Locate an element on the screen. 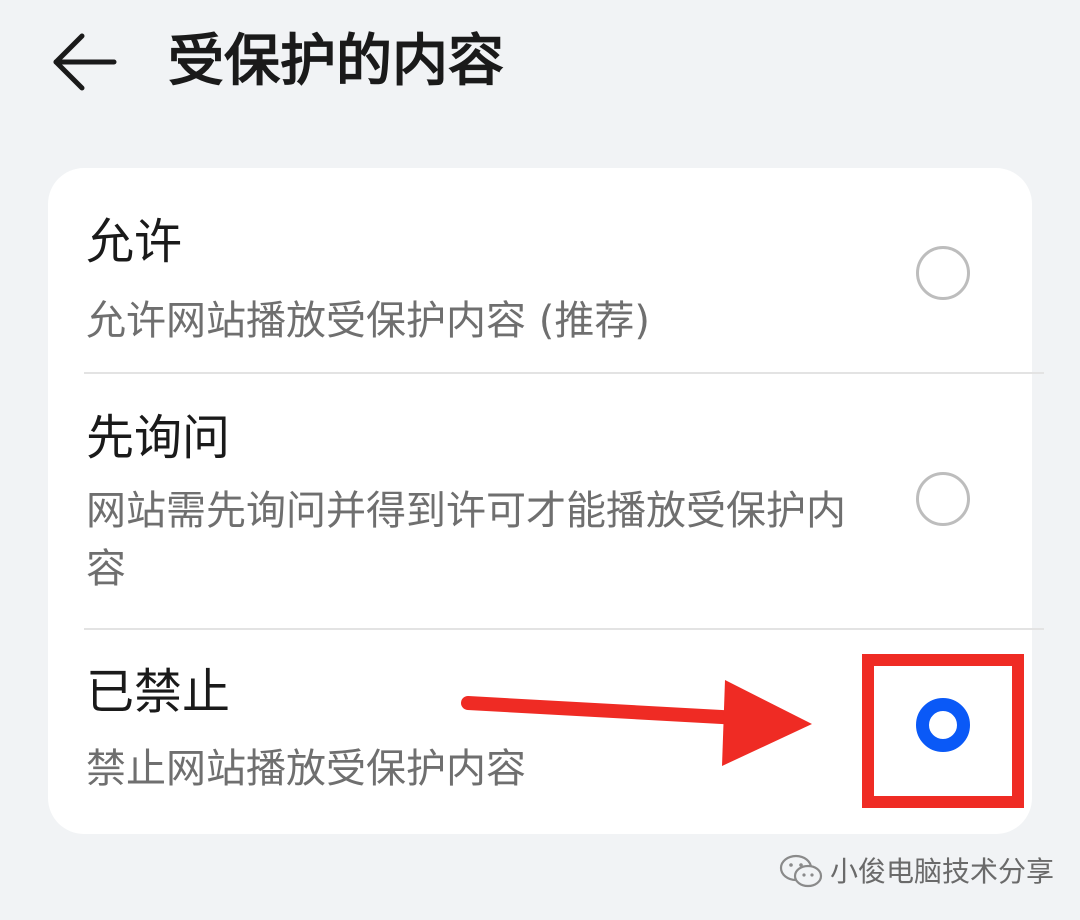 Image resolution: width=1080 pixels, height=920 pixels. option-title: 已禁止 is located at coordinates (158, 692).